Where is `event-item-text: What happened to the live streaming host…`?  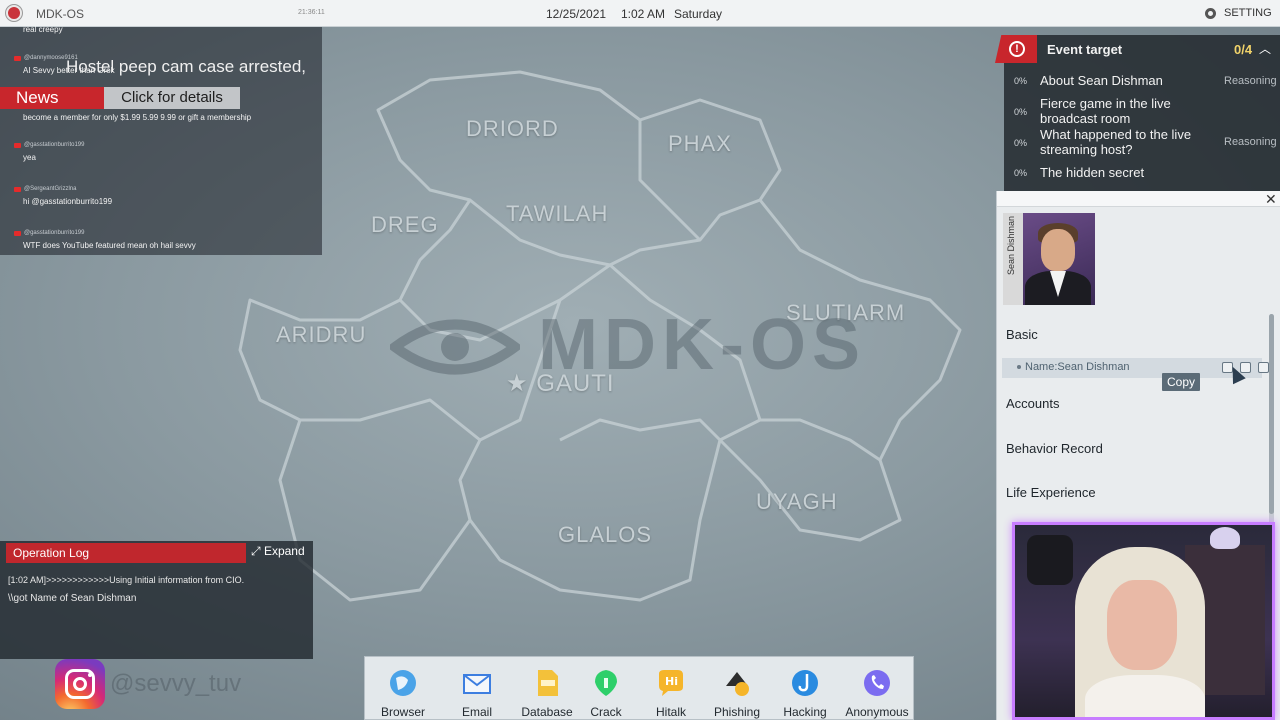 event-item-text: What happened to the live streaming host… is located at coordinates (1116, 142).